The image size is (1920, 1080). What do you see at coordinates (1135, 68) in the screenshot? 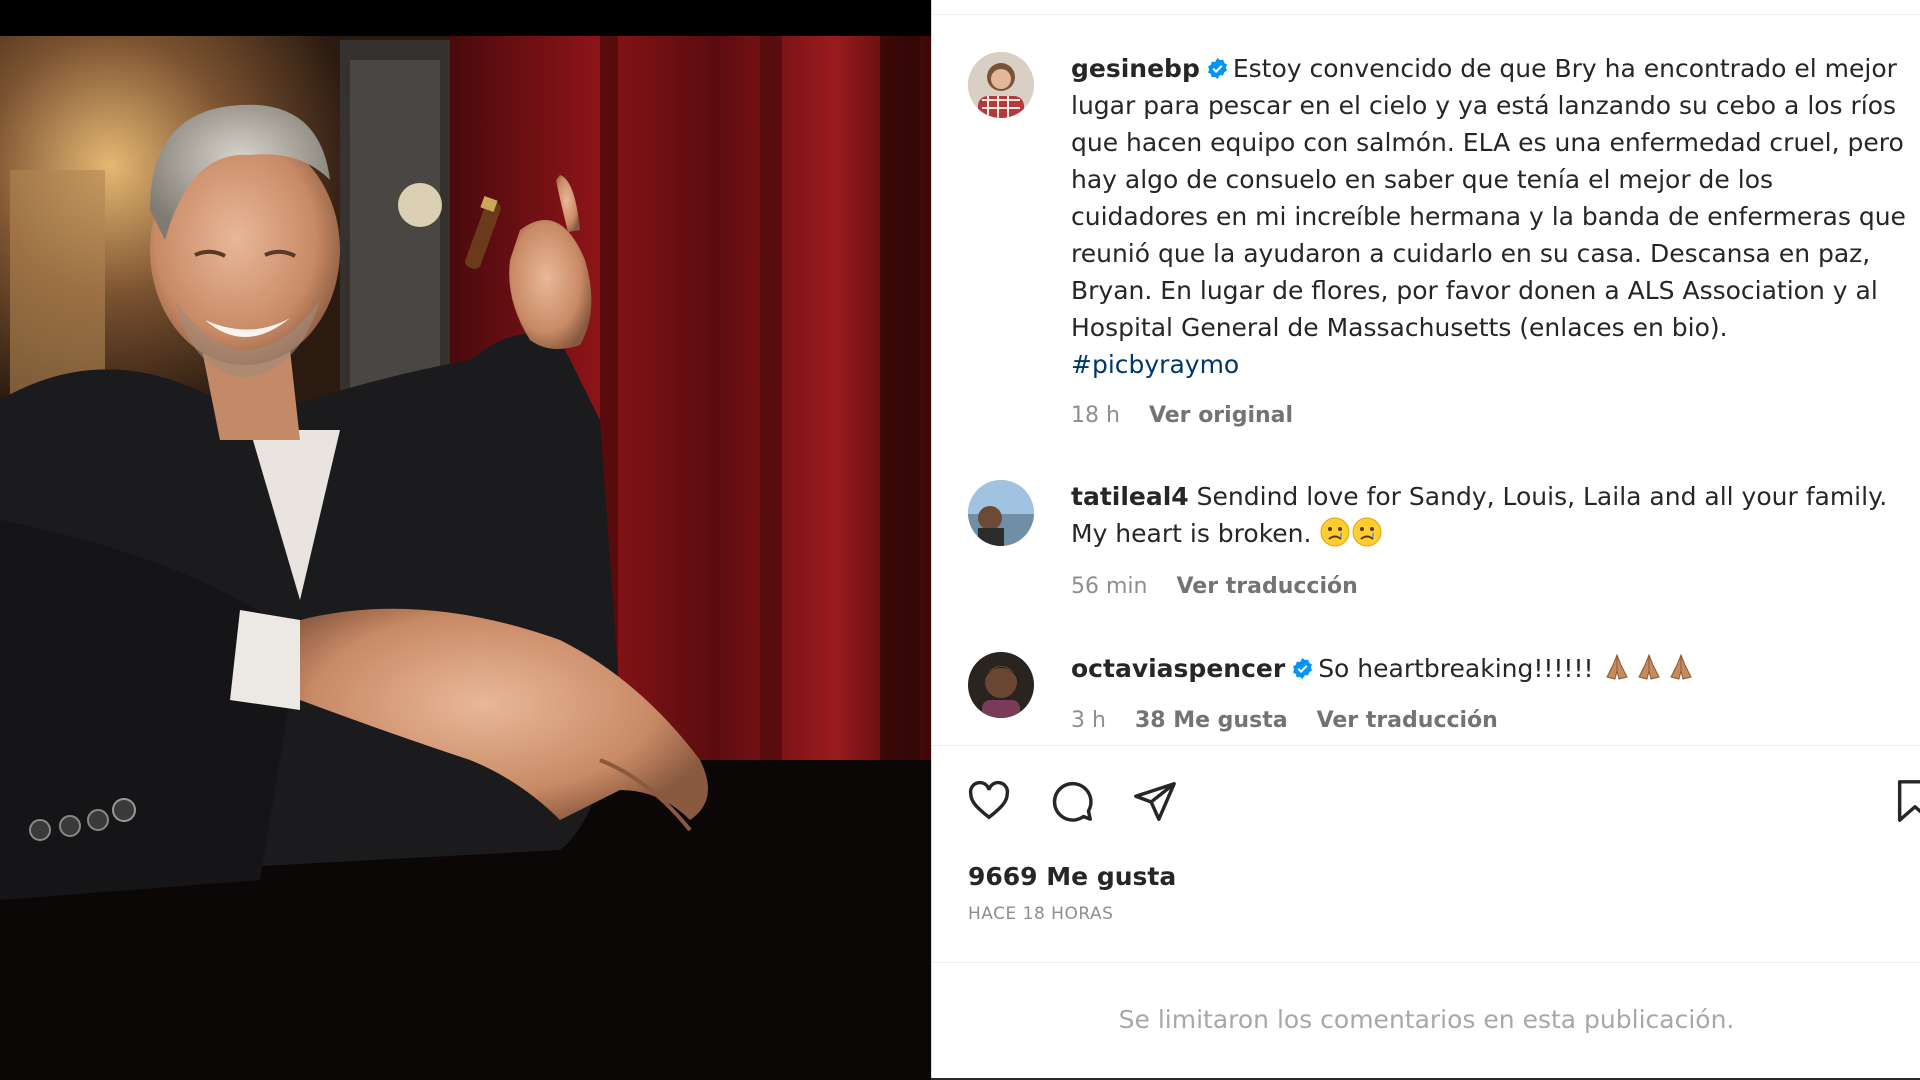
I see `caption-username: gesinebp` at bounding box center [1135, 68].